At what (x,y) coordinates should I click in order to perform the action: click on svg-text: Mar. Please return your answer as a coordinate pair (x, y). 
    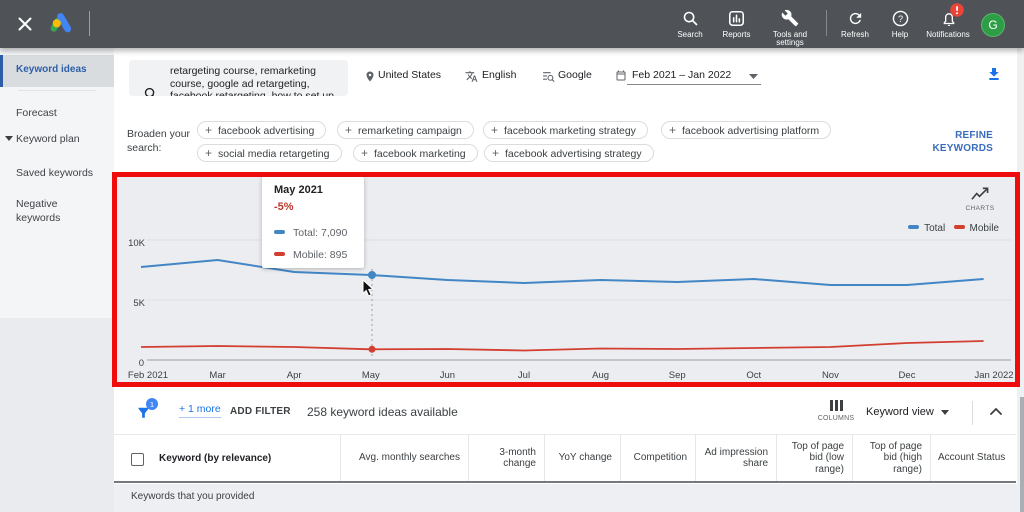
    Looking at the image, I should click on (217, 375).